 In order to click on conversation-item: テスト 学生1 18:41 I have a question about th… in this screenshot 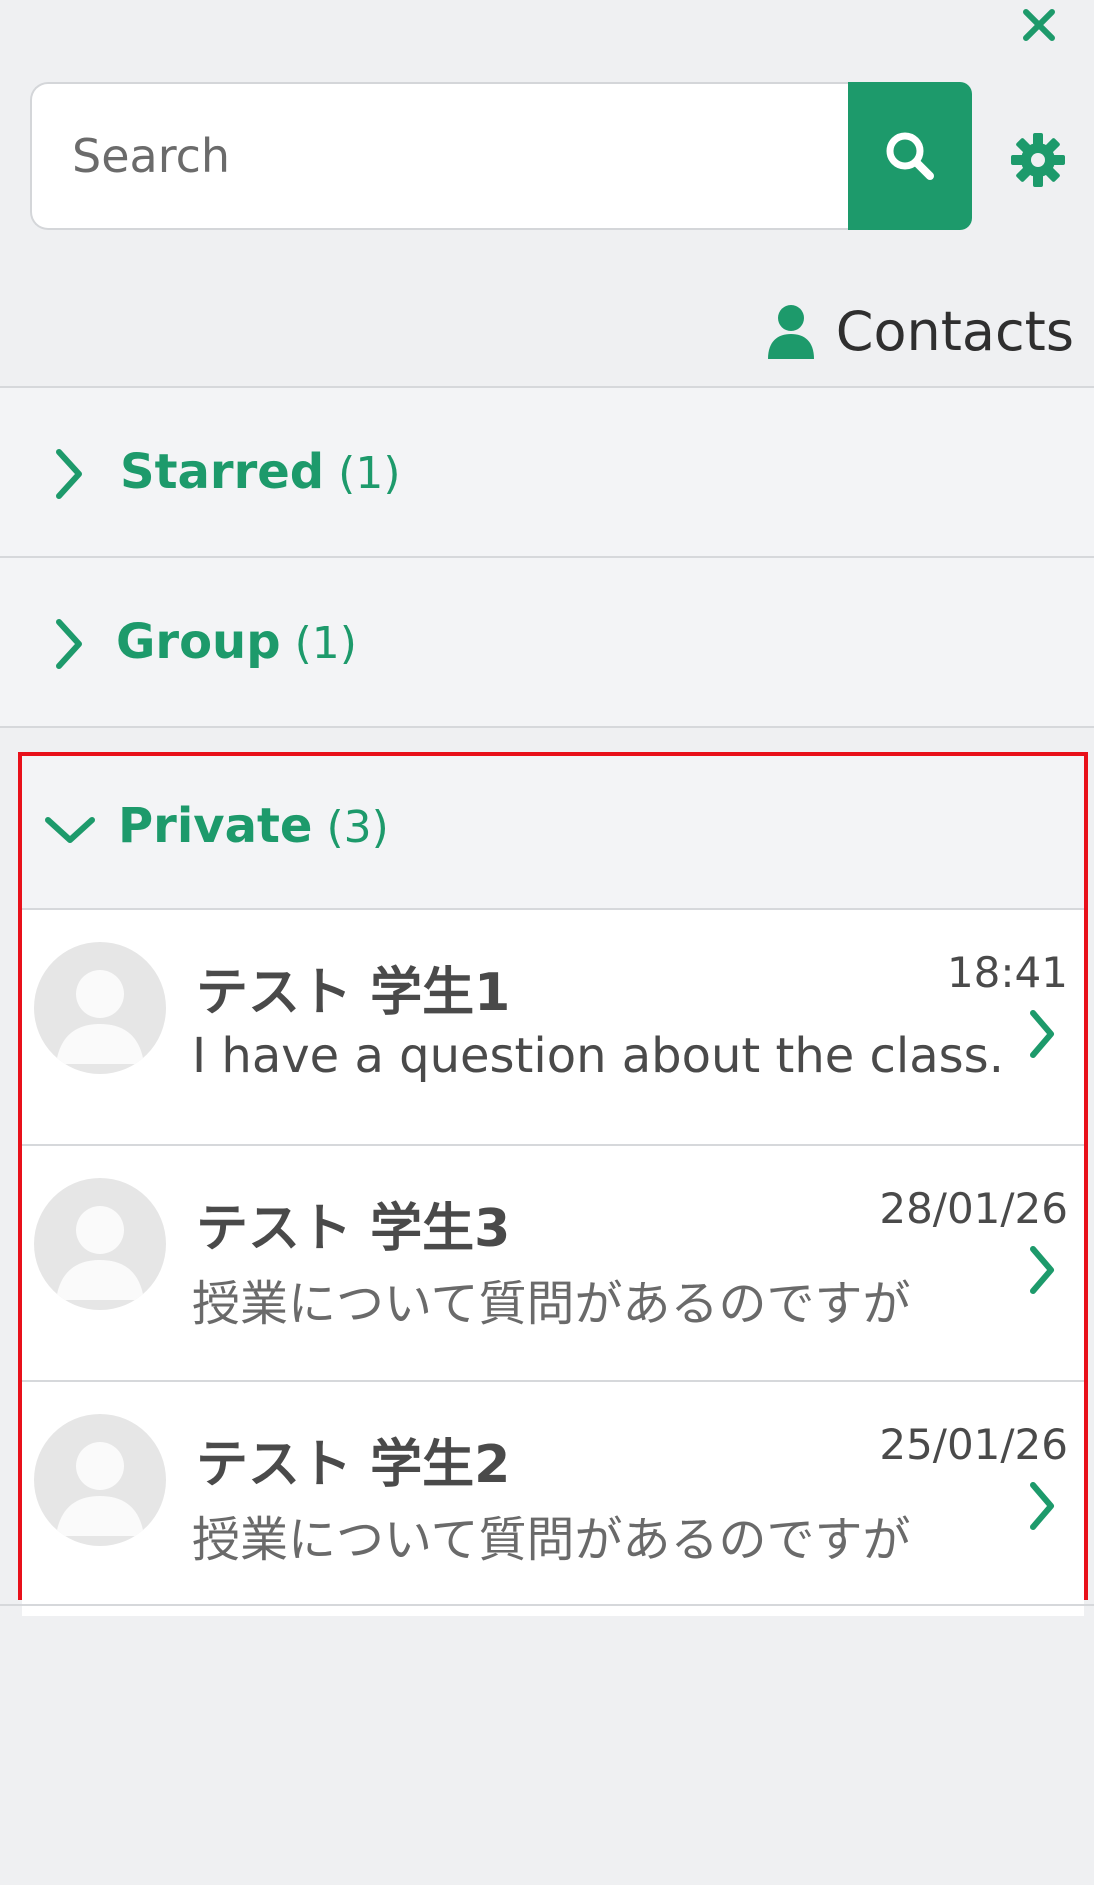, I will do `click(553, 1028)`.